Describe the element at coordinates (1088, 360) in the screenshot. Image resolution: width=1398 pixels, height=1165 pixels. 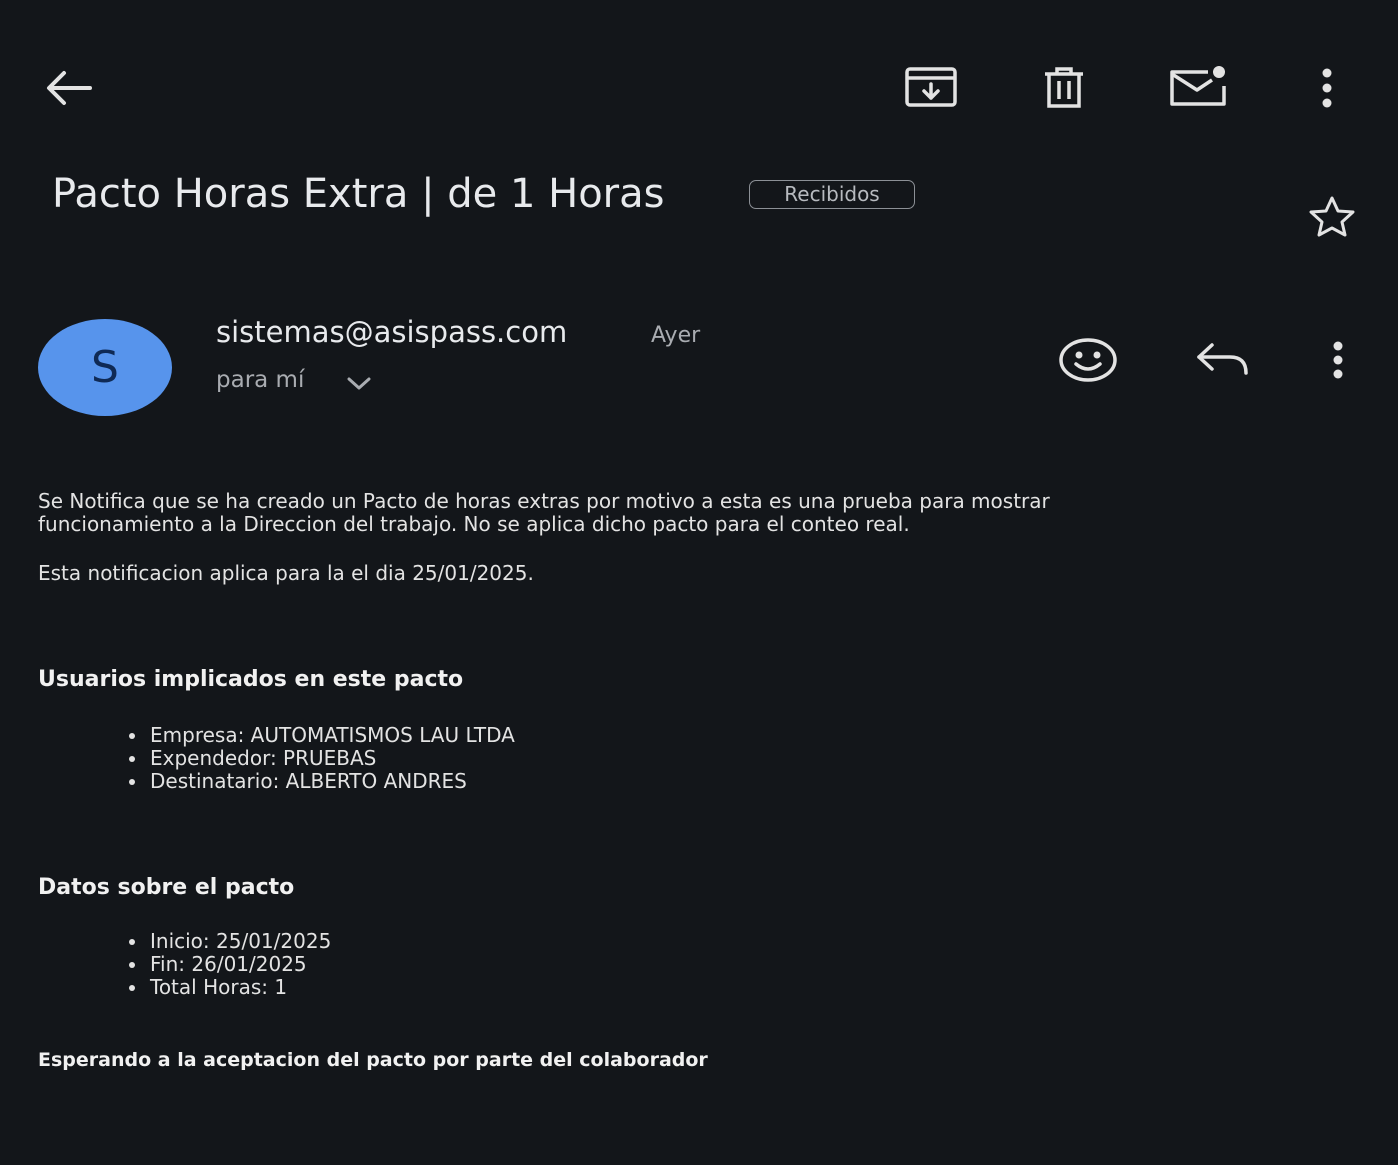
I see `emoji-reaction-icon` at that location.